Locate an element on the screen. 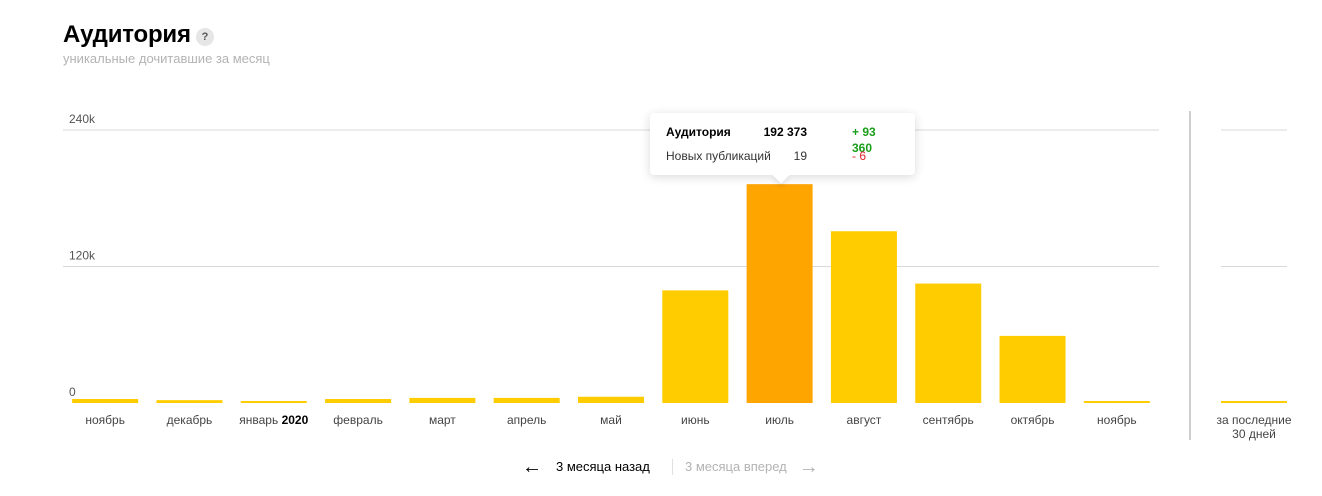  x-tick-label: май is located at coordinates (611, 420).